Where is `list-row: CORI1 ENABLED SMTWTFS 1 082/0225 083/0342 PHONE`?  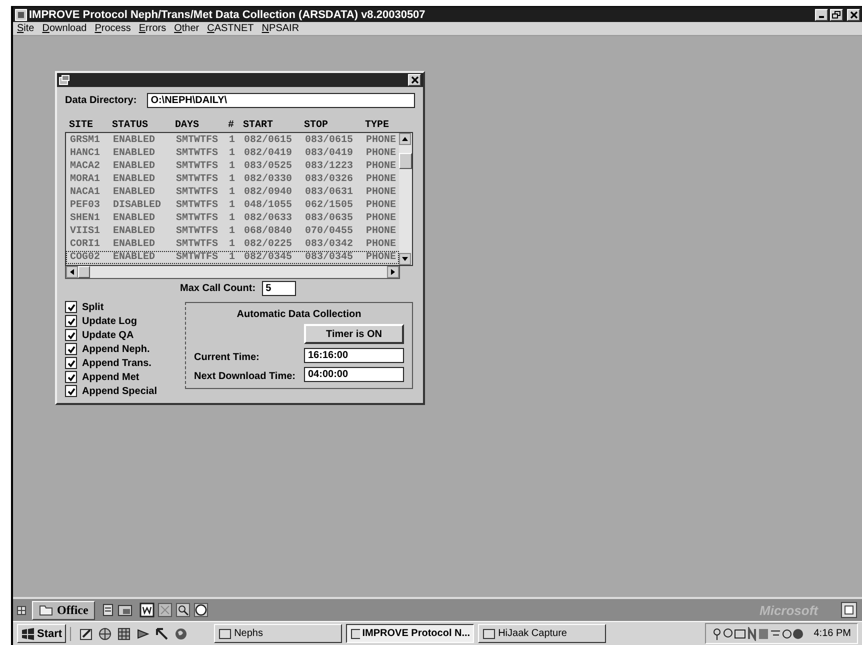 list-row: CORI1 ENABLED SMTWTFS 1 082/0225 083/0342 PHONE is located at coordinates (232, 244).